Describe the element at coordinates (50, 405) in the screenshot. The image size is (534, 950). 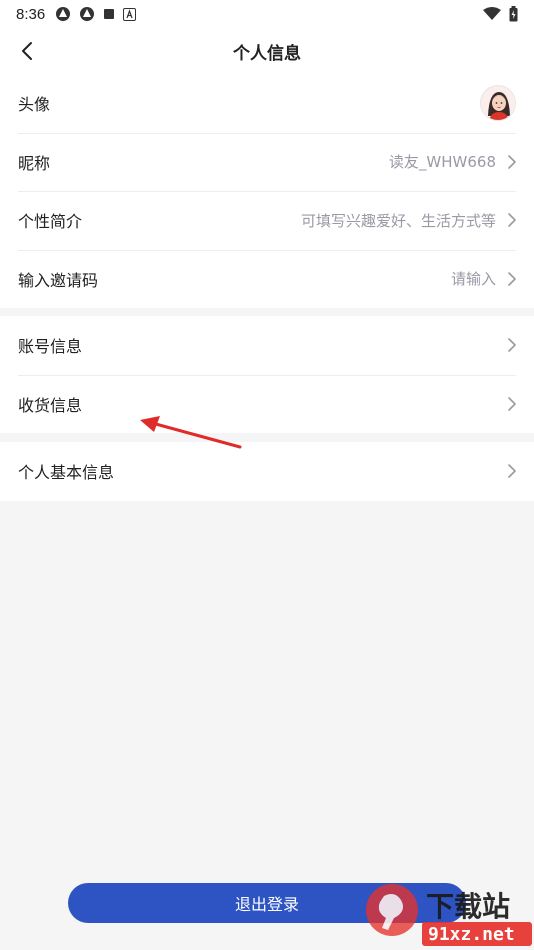
I see `shipping-info-label: 收货信息` at that location.